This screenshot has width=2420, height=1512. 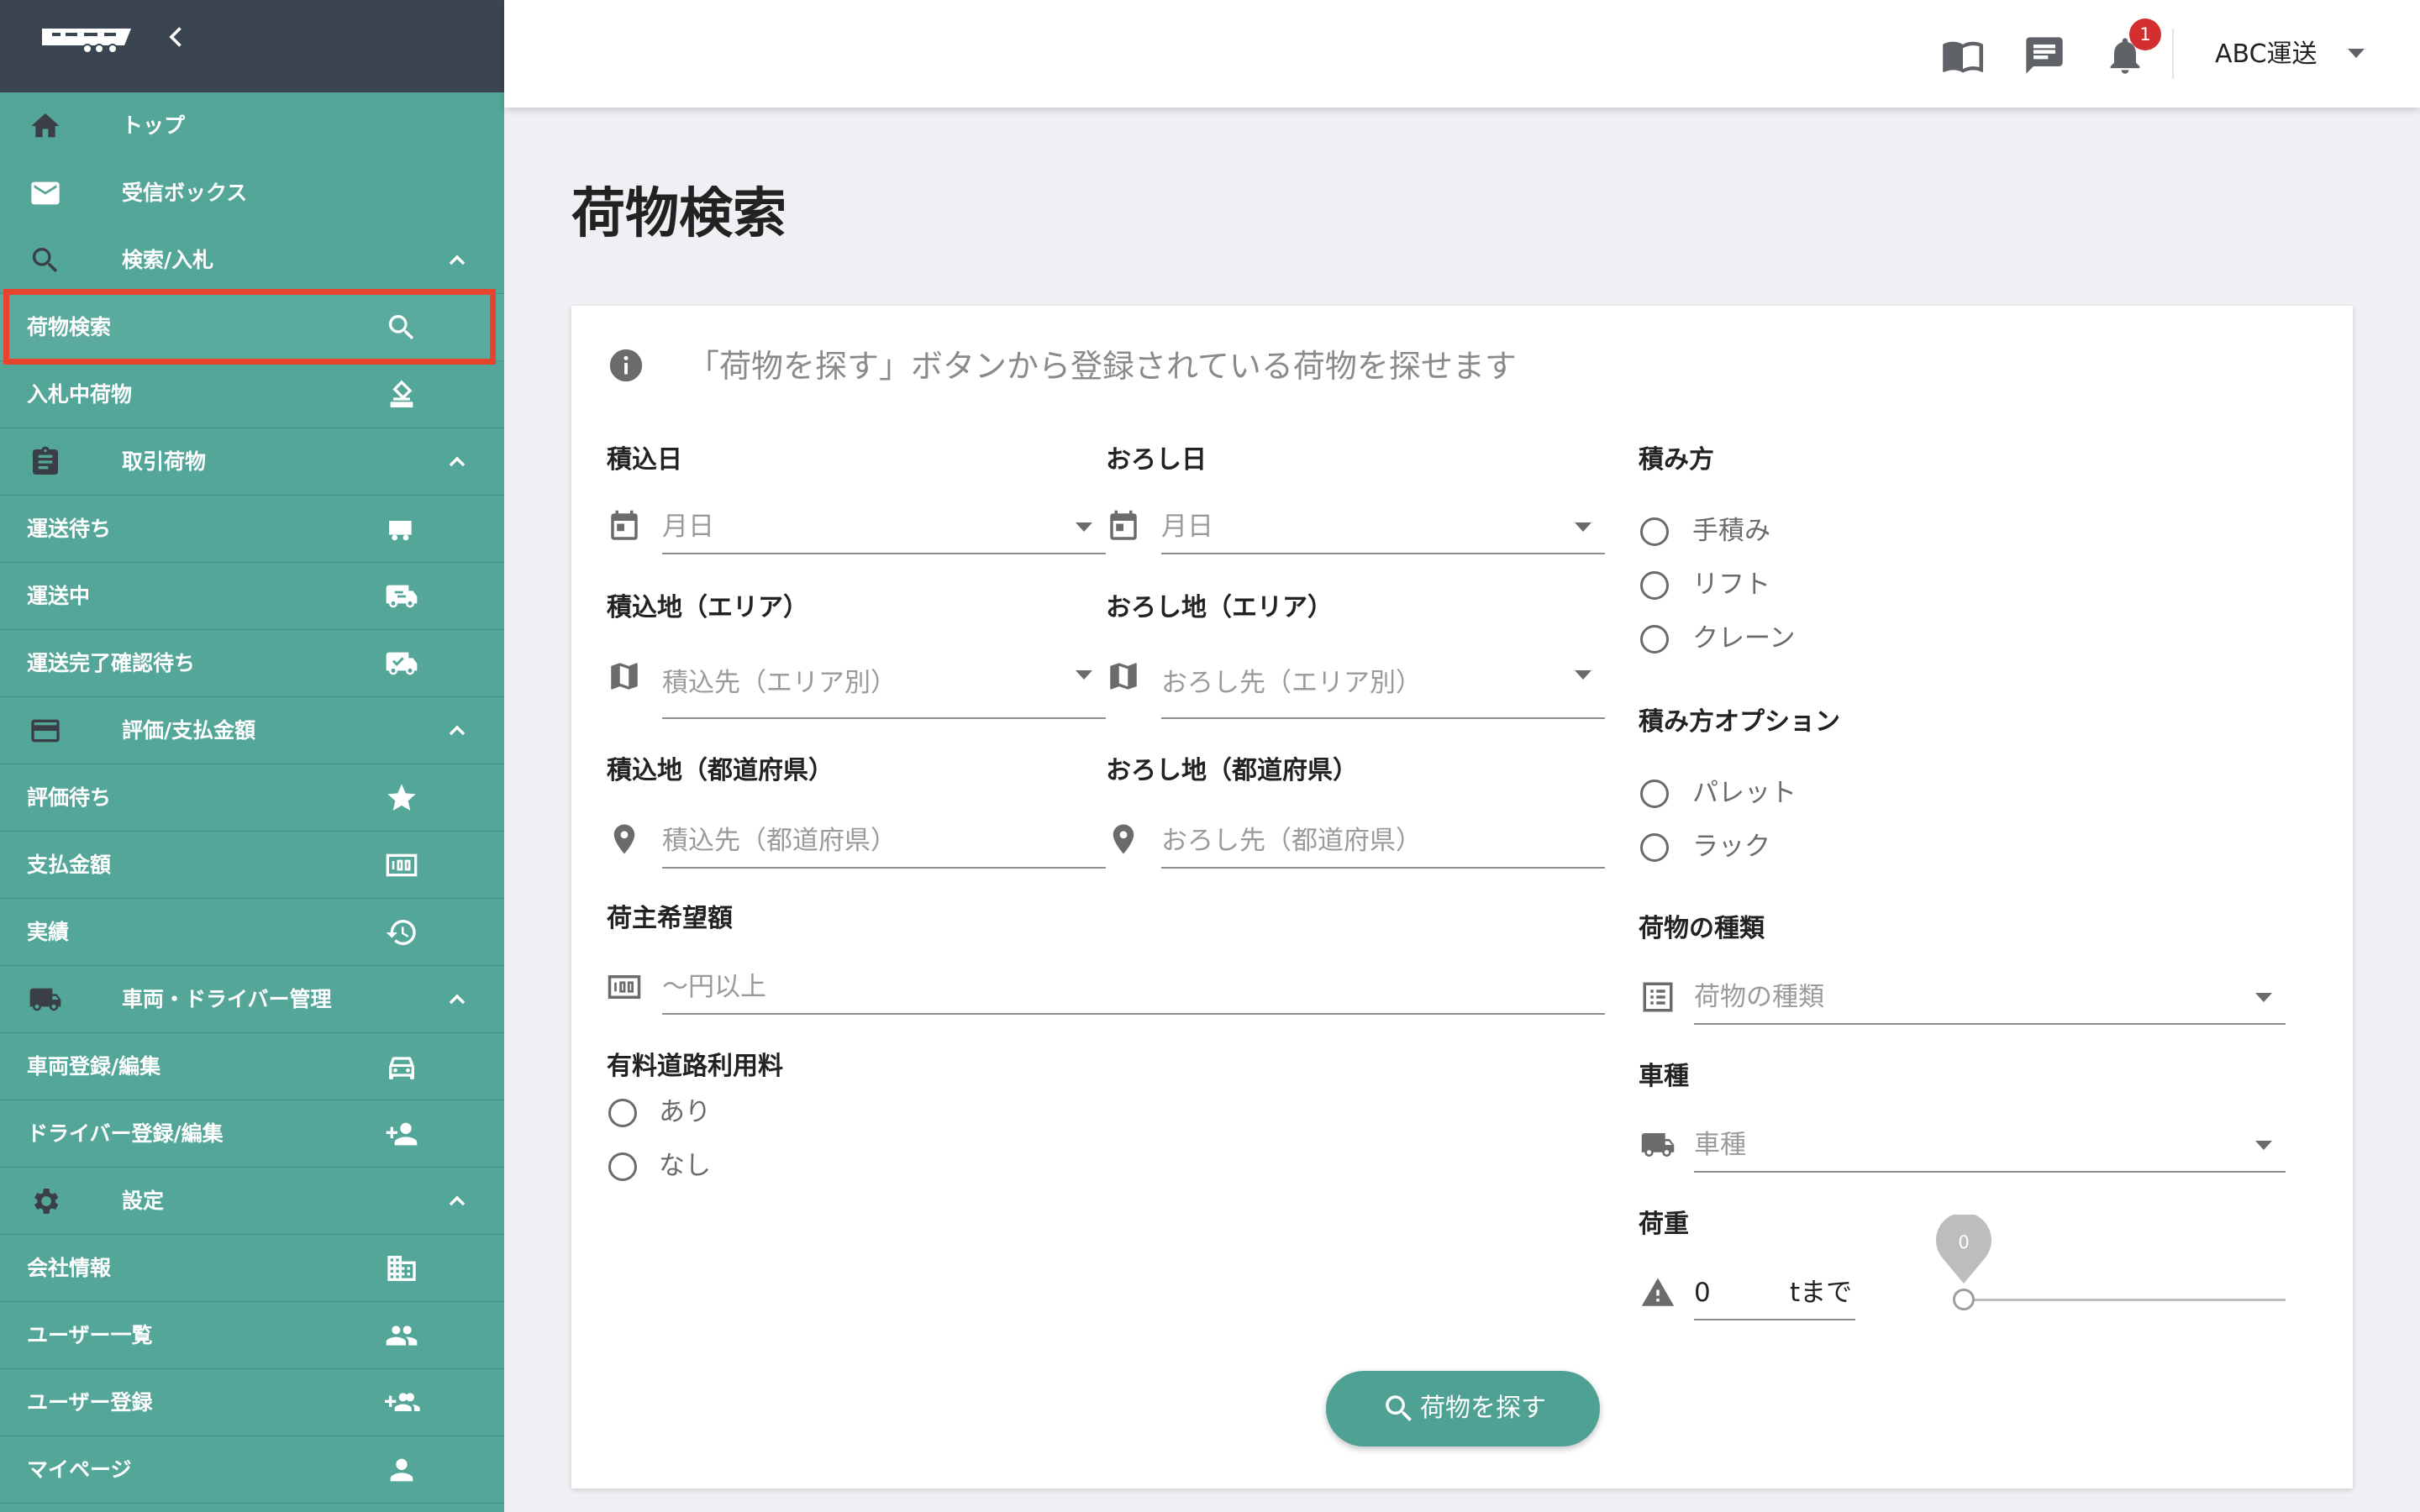 What do you see at coordinates (401, 663) in the screenshot?
I see `truck-check-icon` at bounding box center [401, 663].